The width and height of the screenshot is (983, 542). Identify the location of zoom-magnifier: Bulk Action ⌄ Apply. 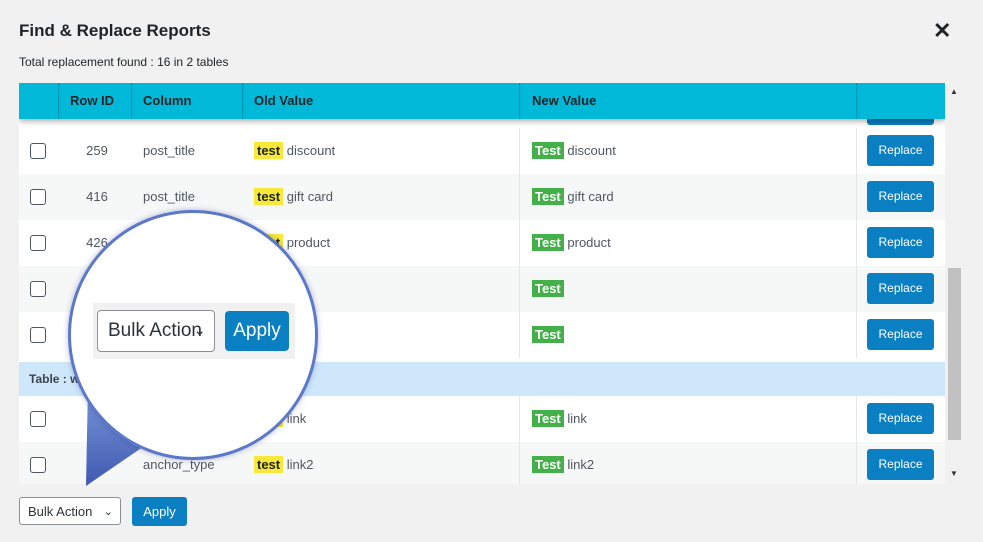
(193, 335).